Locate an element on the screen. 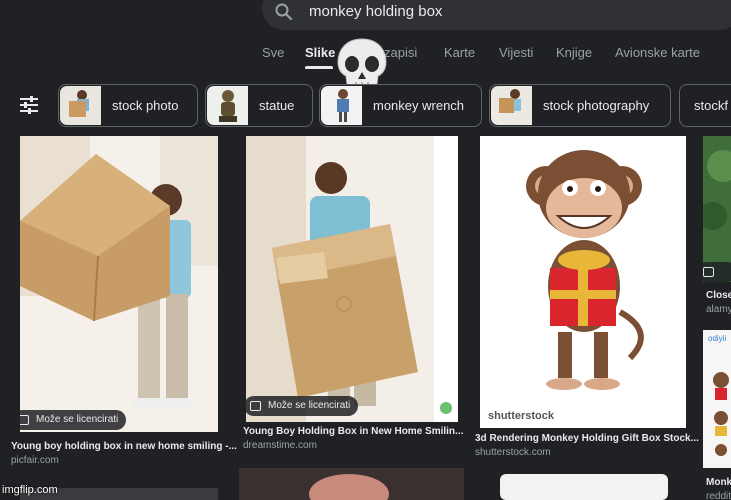 The width and height of the screenshot is (731, 500). license-badge is located at coordinates (717, 272).